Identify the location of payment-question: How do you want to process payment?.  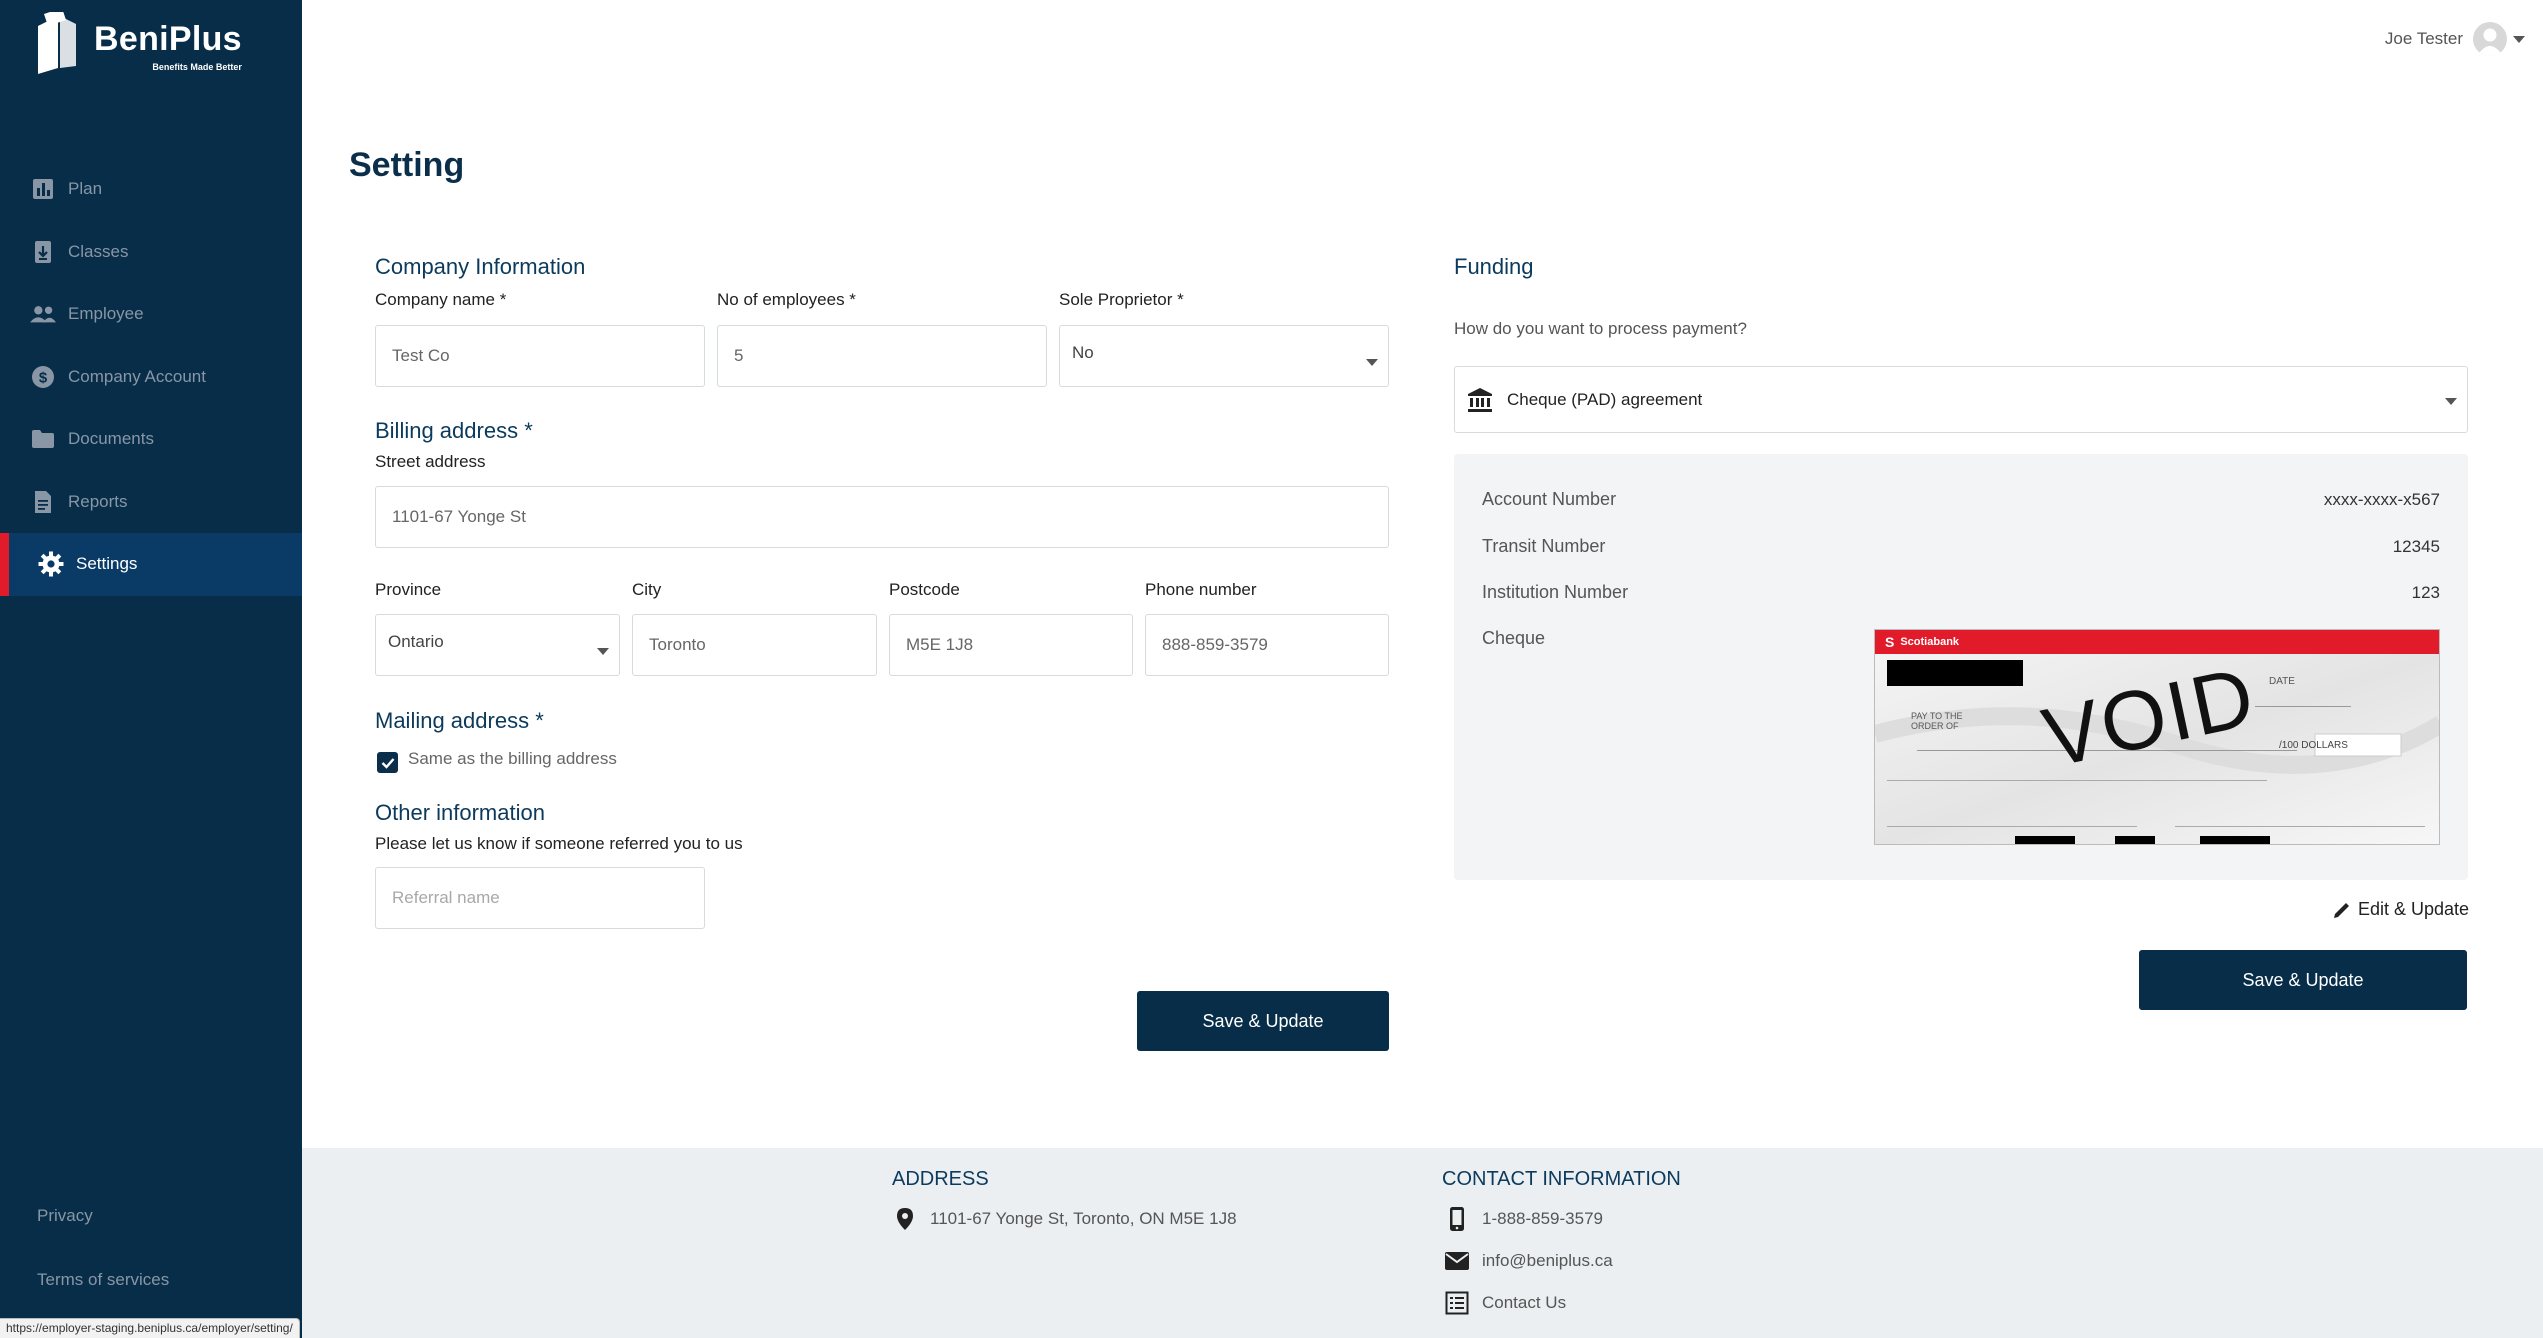
(1600, 328).